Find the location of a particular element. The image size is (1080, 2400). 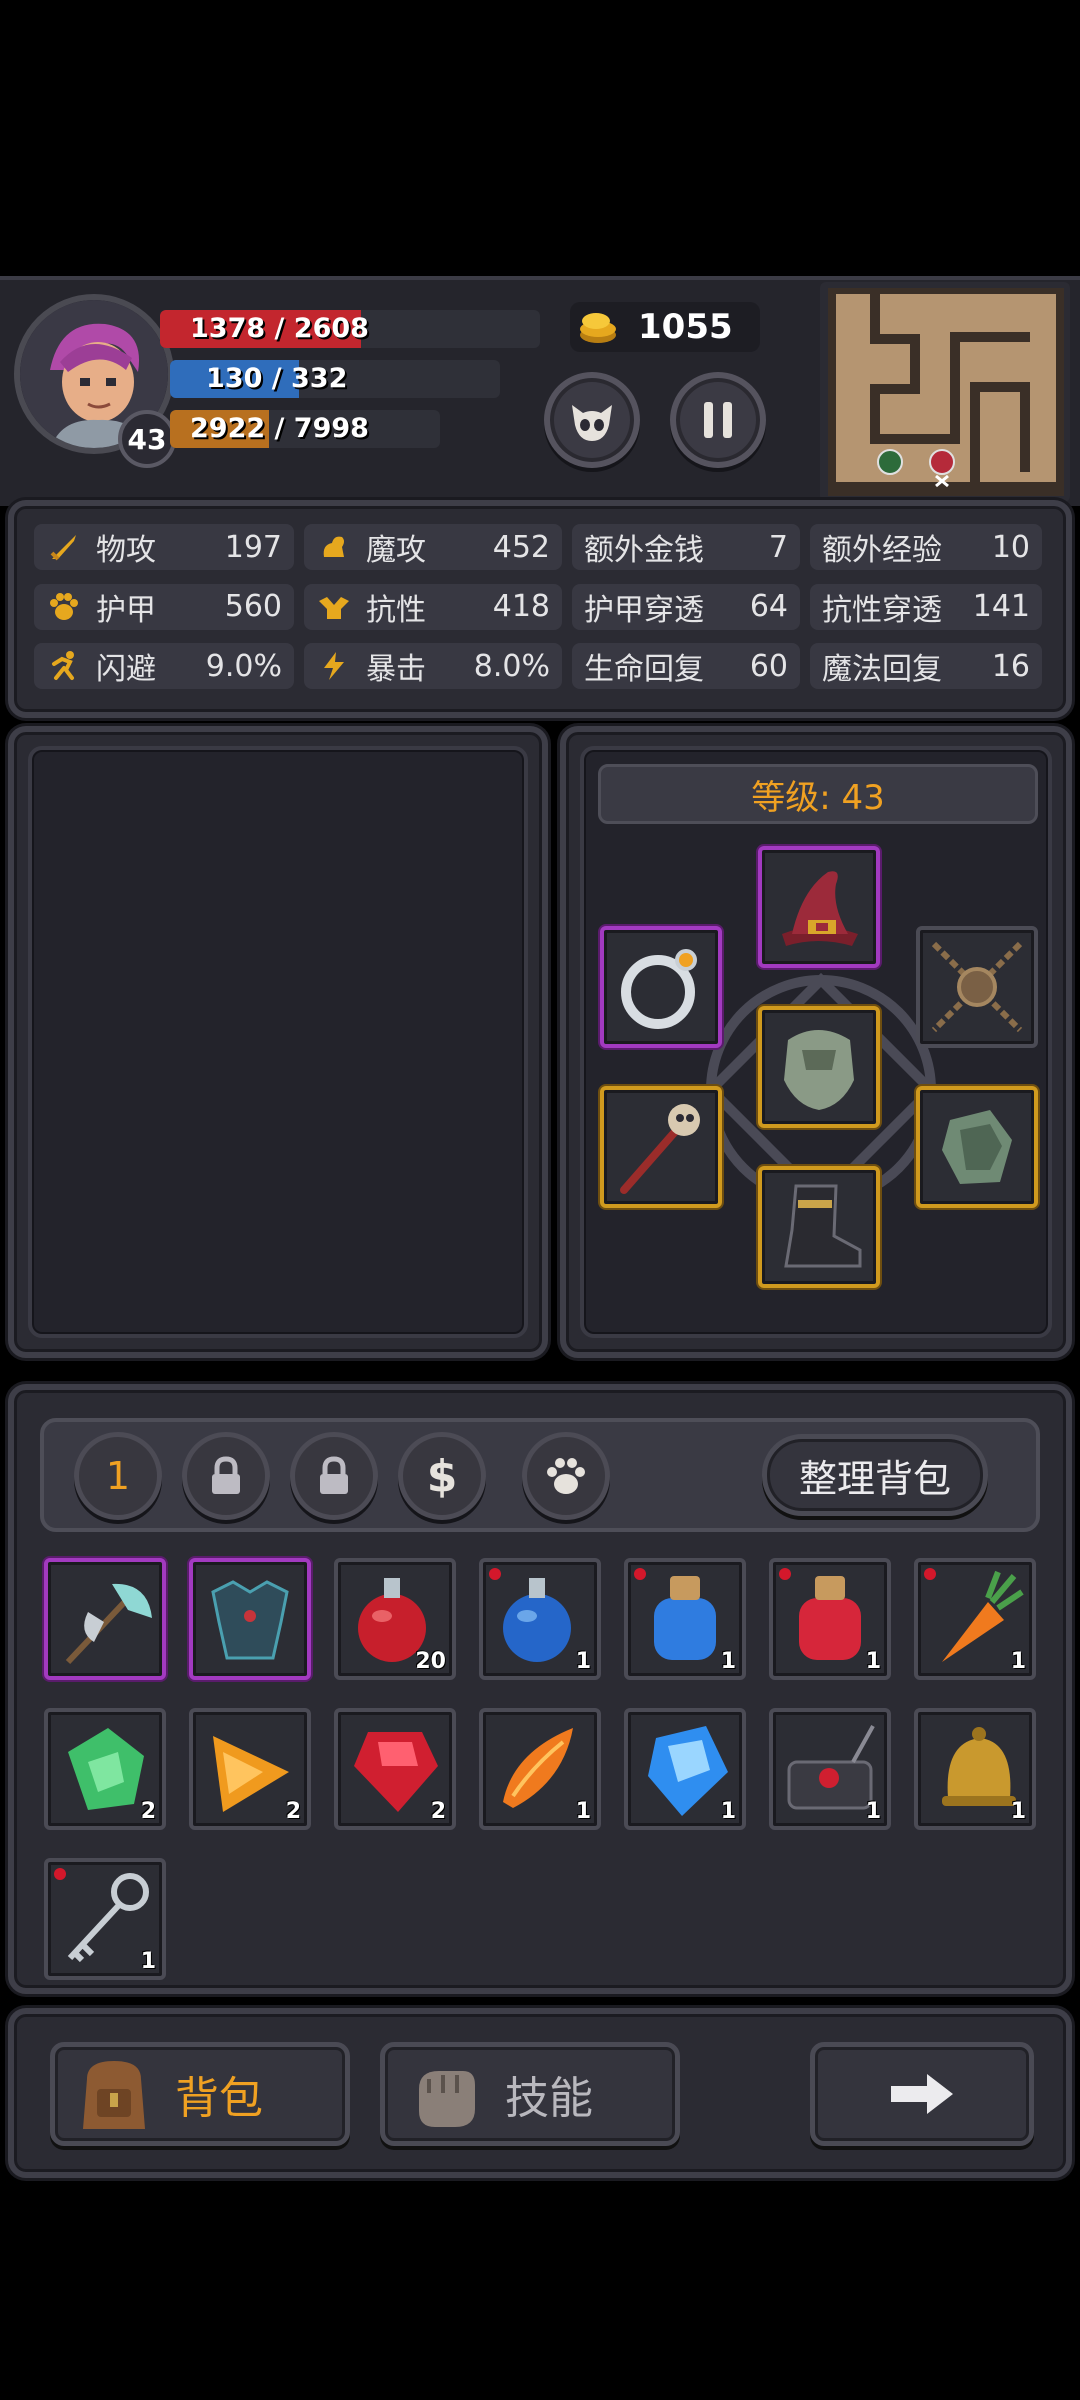

steel-gauntlet-icon is located at coordinates (977, 1147).